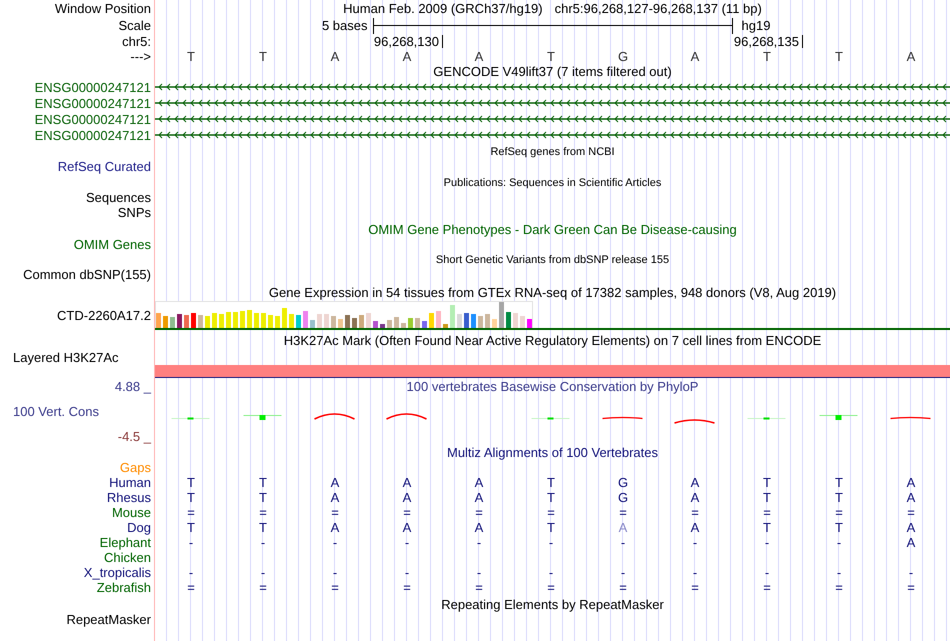 This screenshot has width=950, height=641. Describe the element at coordinates (552, 152) in the screenshot. I see `track-title: RefSeq genes from NCBI` at that location.